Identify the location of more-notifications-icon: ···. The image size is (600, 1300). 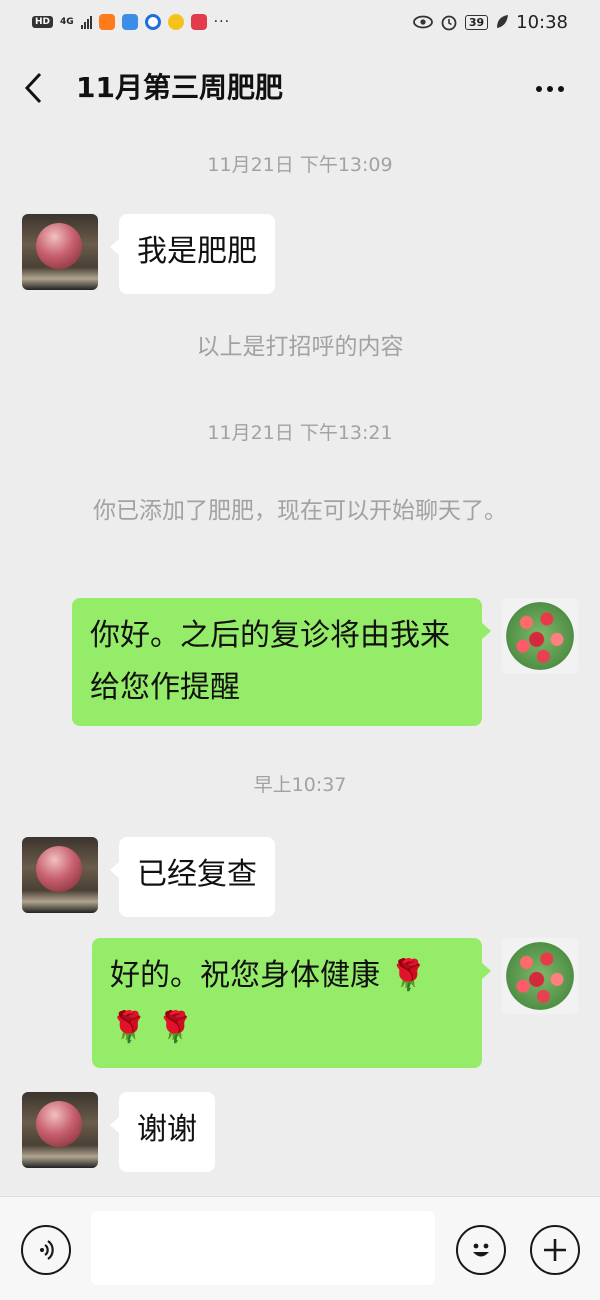
(222, 22).